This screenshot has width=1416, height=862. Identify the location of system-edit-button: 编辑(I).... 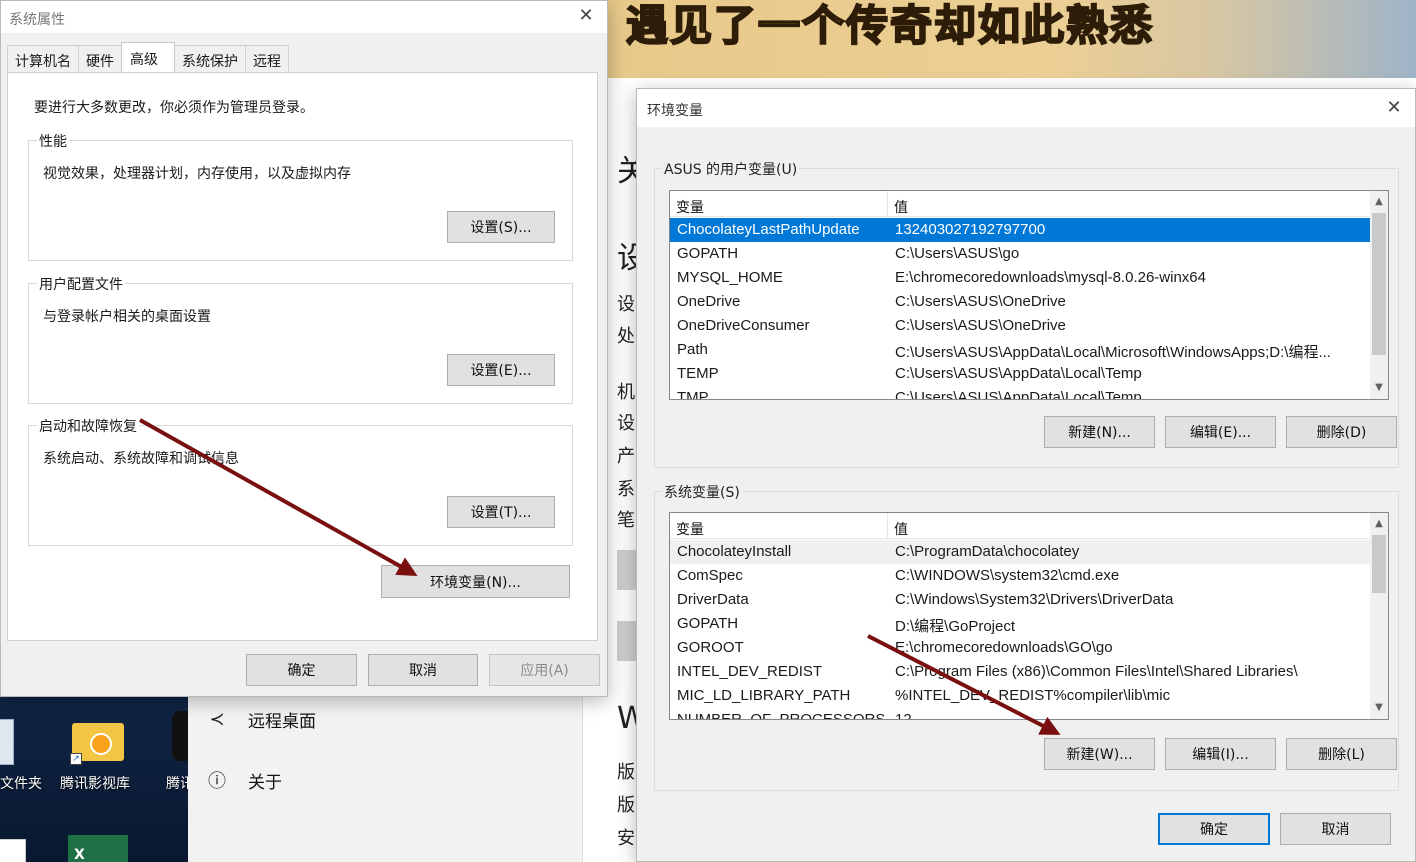
(1220, 754).